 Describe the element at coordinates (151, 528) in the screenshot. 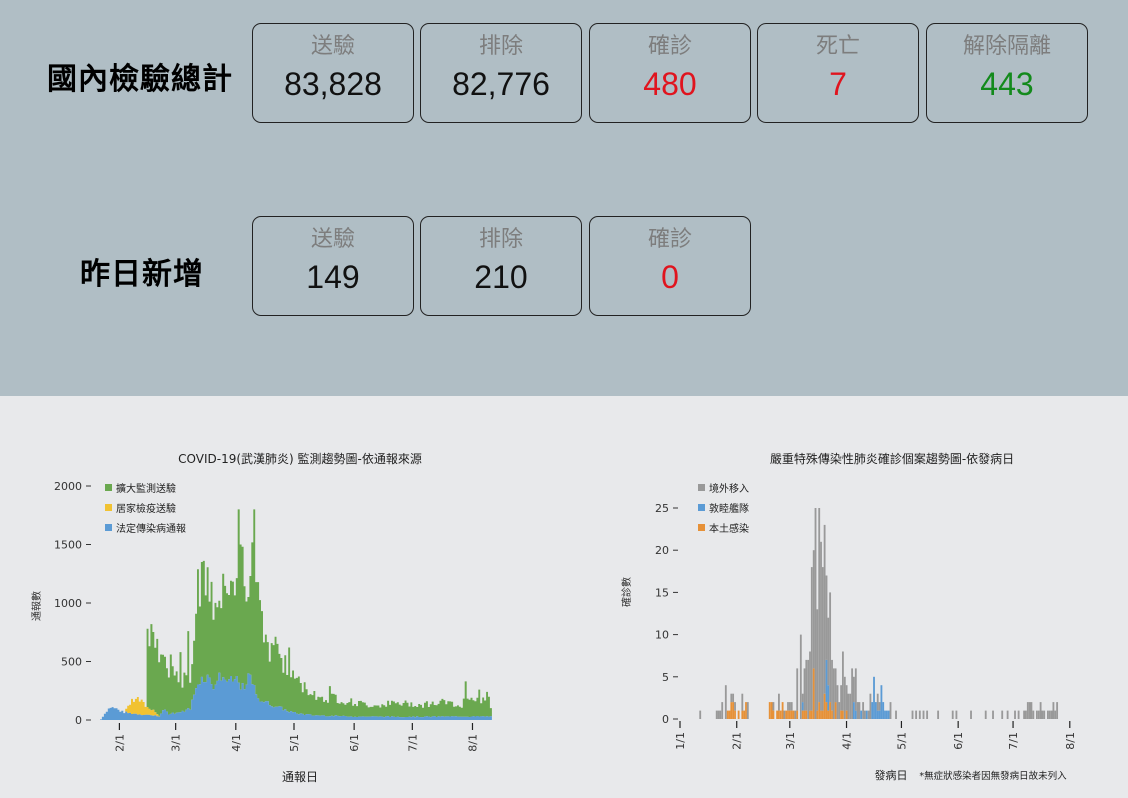

I see `legend-label: 法定傳染病通報` at that location.